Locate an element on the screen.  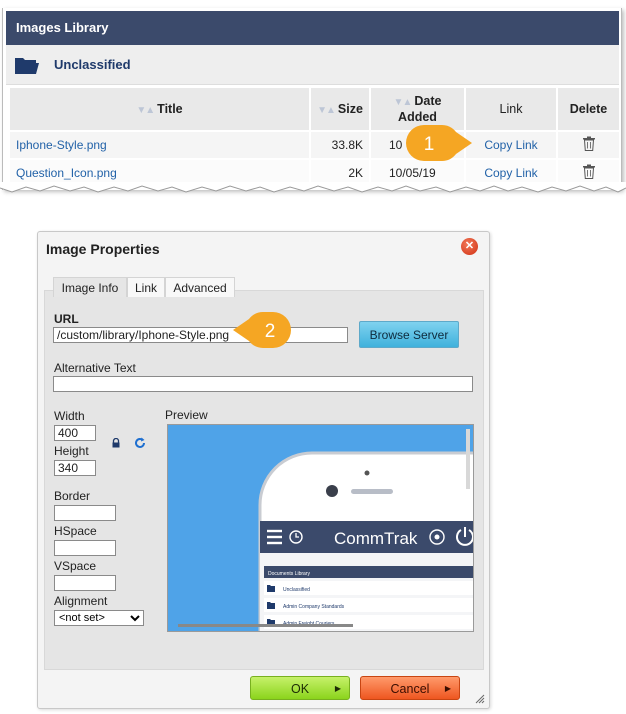
preview-brand: CommTrak is located at coordinates (376, 538).